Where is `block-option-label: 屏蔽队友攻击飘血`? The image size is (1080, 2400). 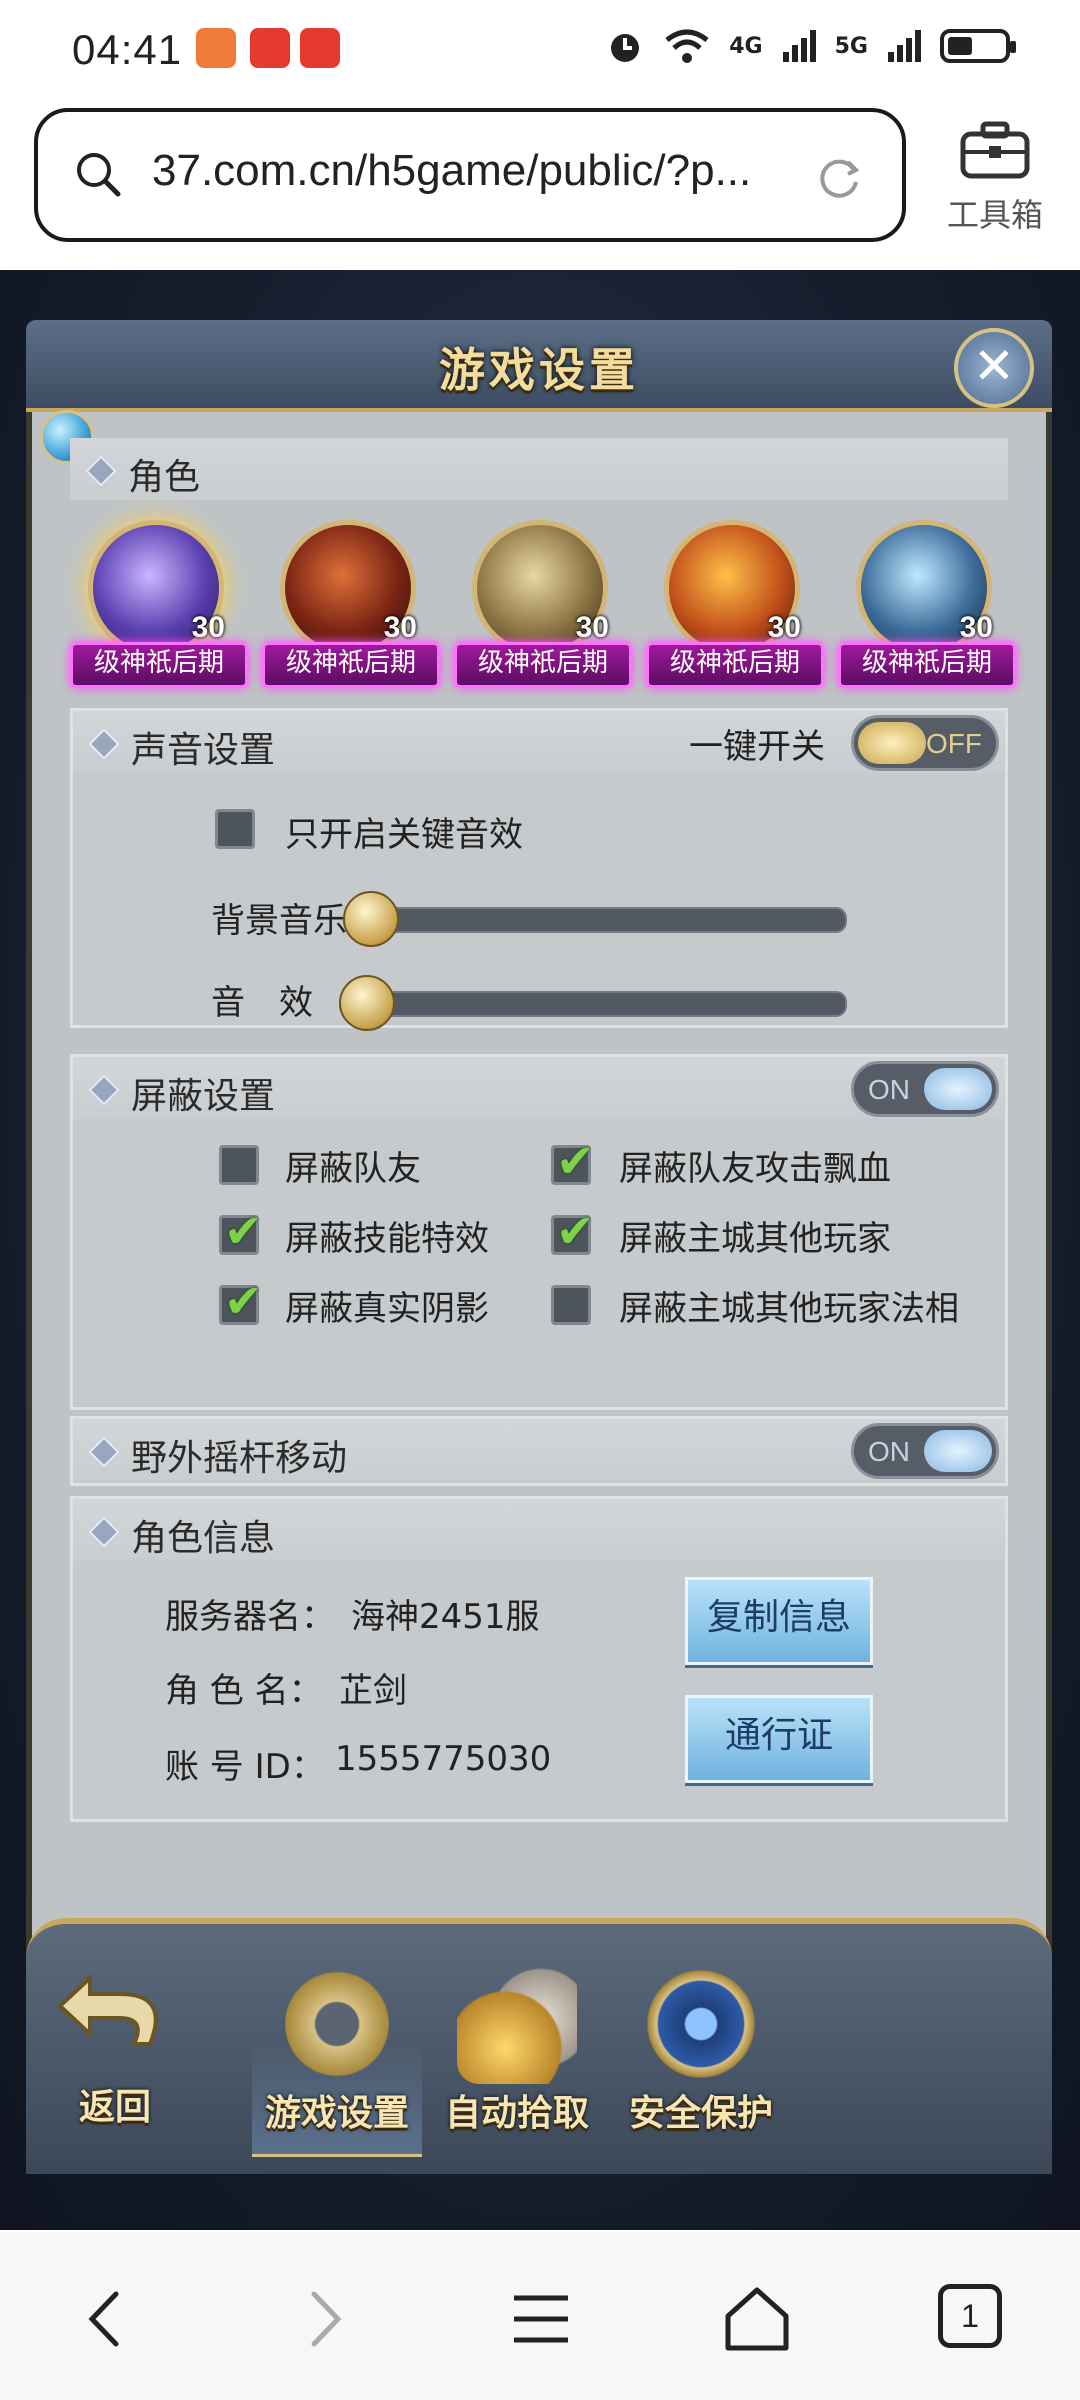 block-option-label: 屏蔽队友攻击飘血 is located at coordinates (755, 1169).